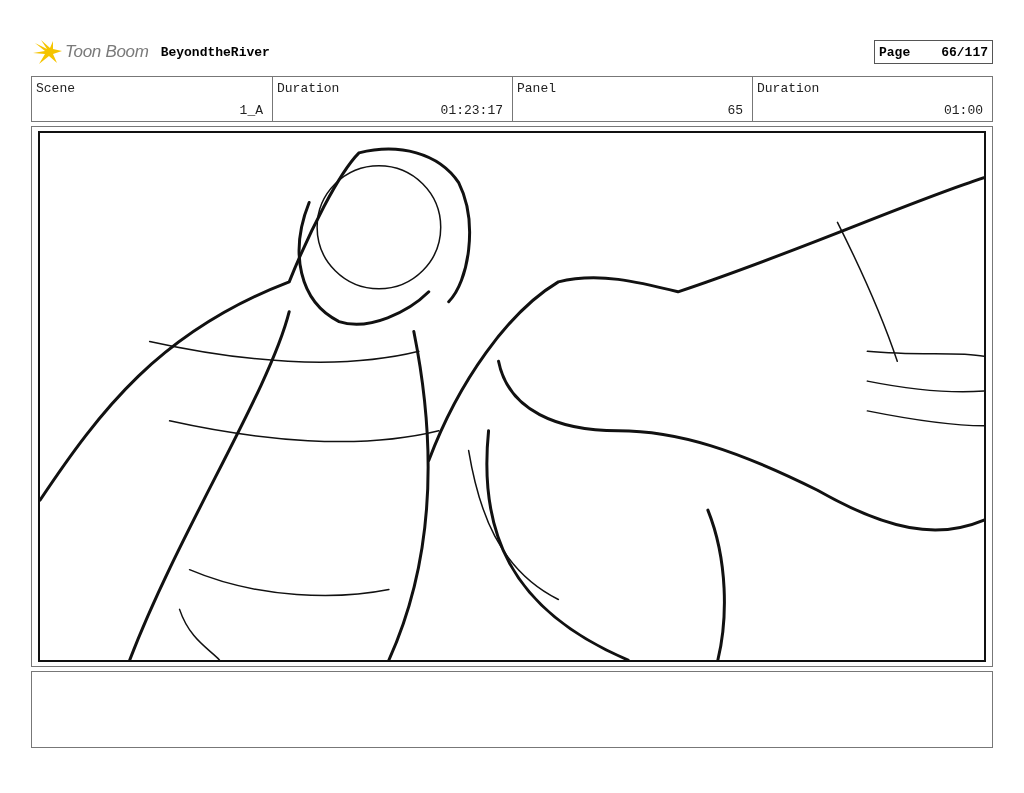 The height and width of the screenshot is (793, 1024). I want to click on page-number: 66/117, so click(964, 52).